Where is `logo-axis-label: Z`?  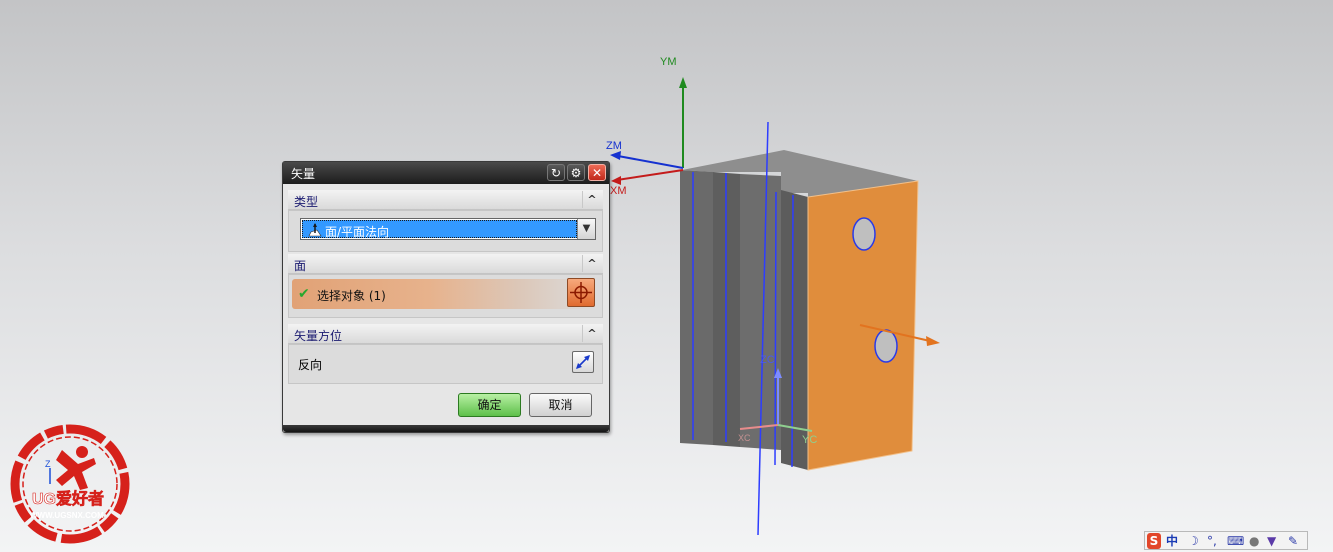
logo-axis-label: Z is located at coordinates (48, 464).